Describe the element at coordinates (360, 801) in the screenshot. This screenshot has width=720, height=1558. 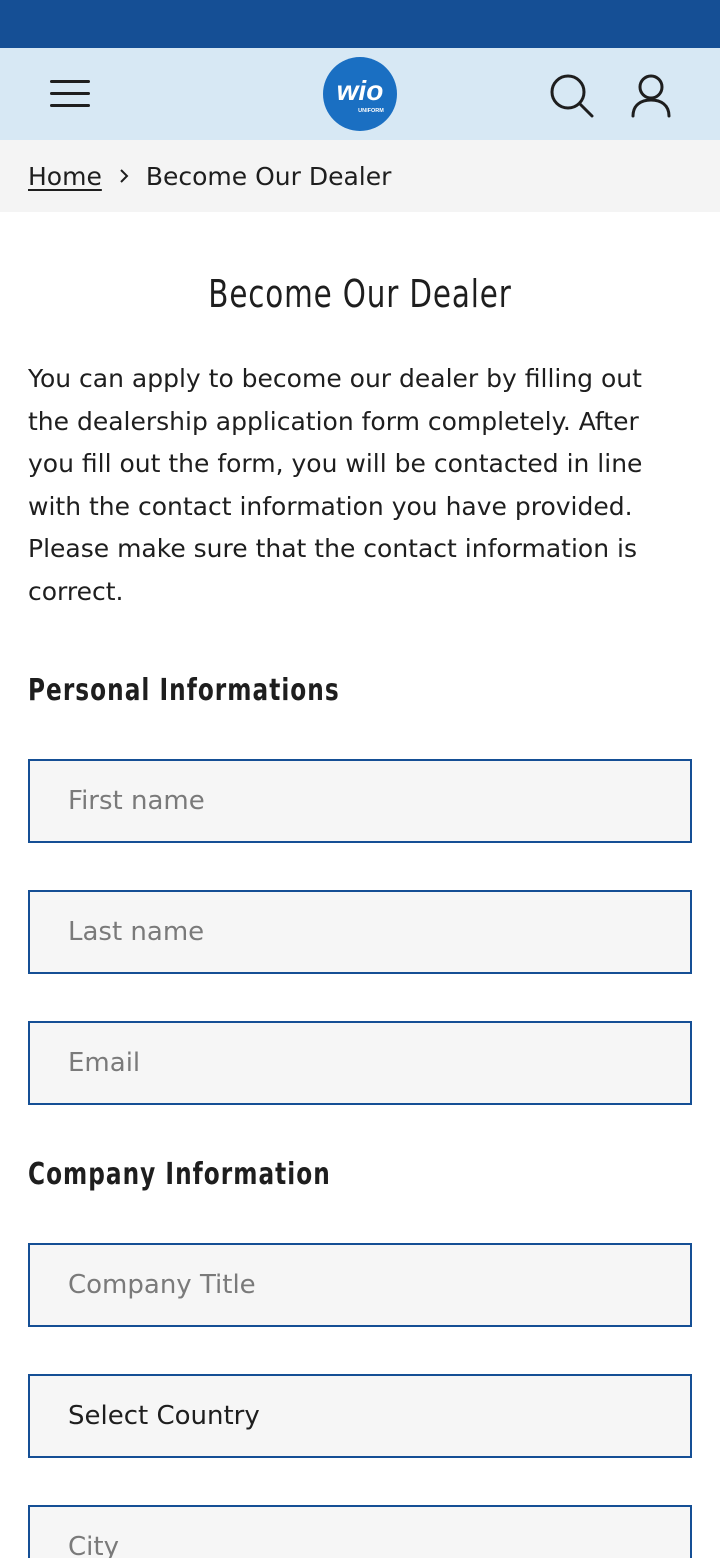
I see `first-name-field: First name` at that location.